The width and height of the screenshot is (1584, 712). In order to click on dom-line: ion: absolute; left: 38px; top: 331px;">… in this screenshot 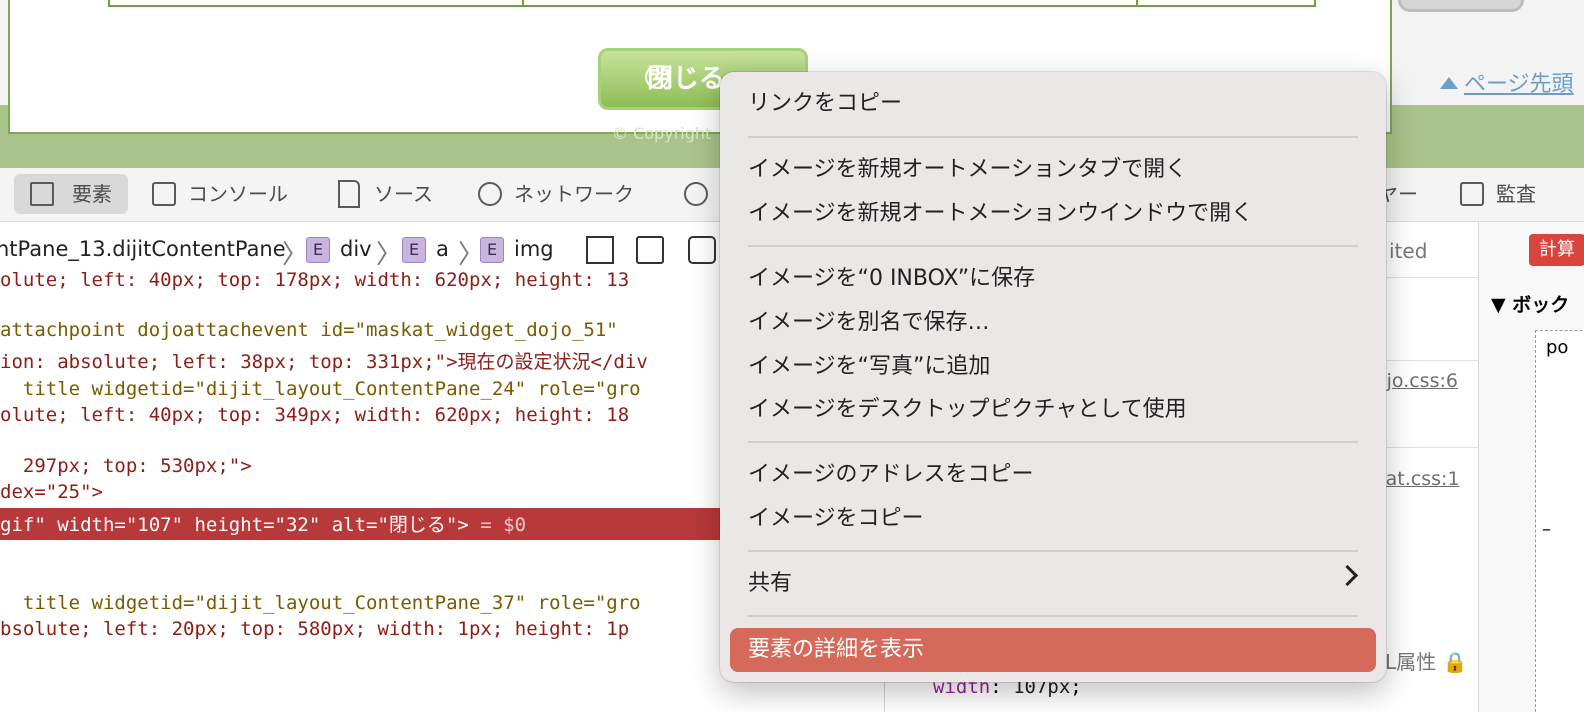, I will do `click(324, 360)`.